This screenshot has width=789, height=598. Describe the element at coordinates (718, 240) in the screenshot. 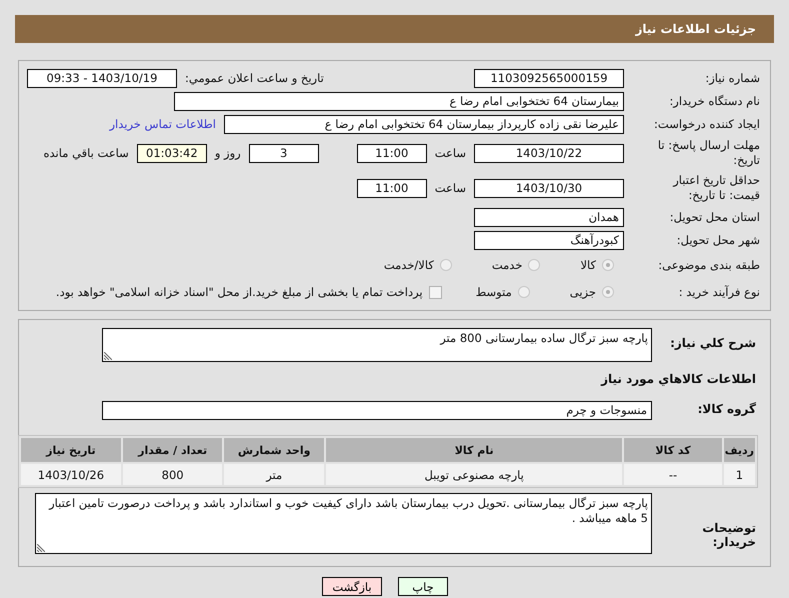

I see `field-label: شهر محل تحویل:` at that location.